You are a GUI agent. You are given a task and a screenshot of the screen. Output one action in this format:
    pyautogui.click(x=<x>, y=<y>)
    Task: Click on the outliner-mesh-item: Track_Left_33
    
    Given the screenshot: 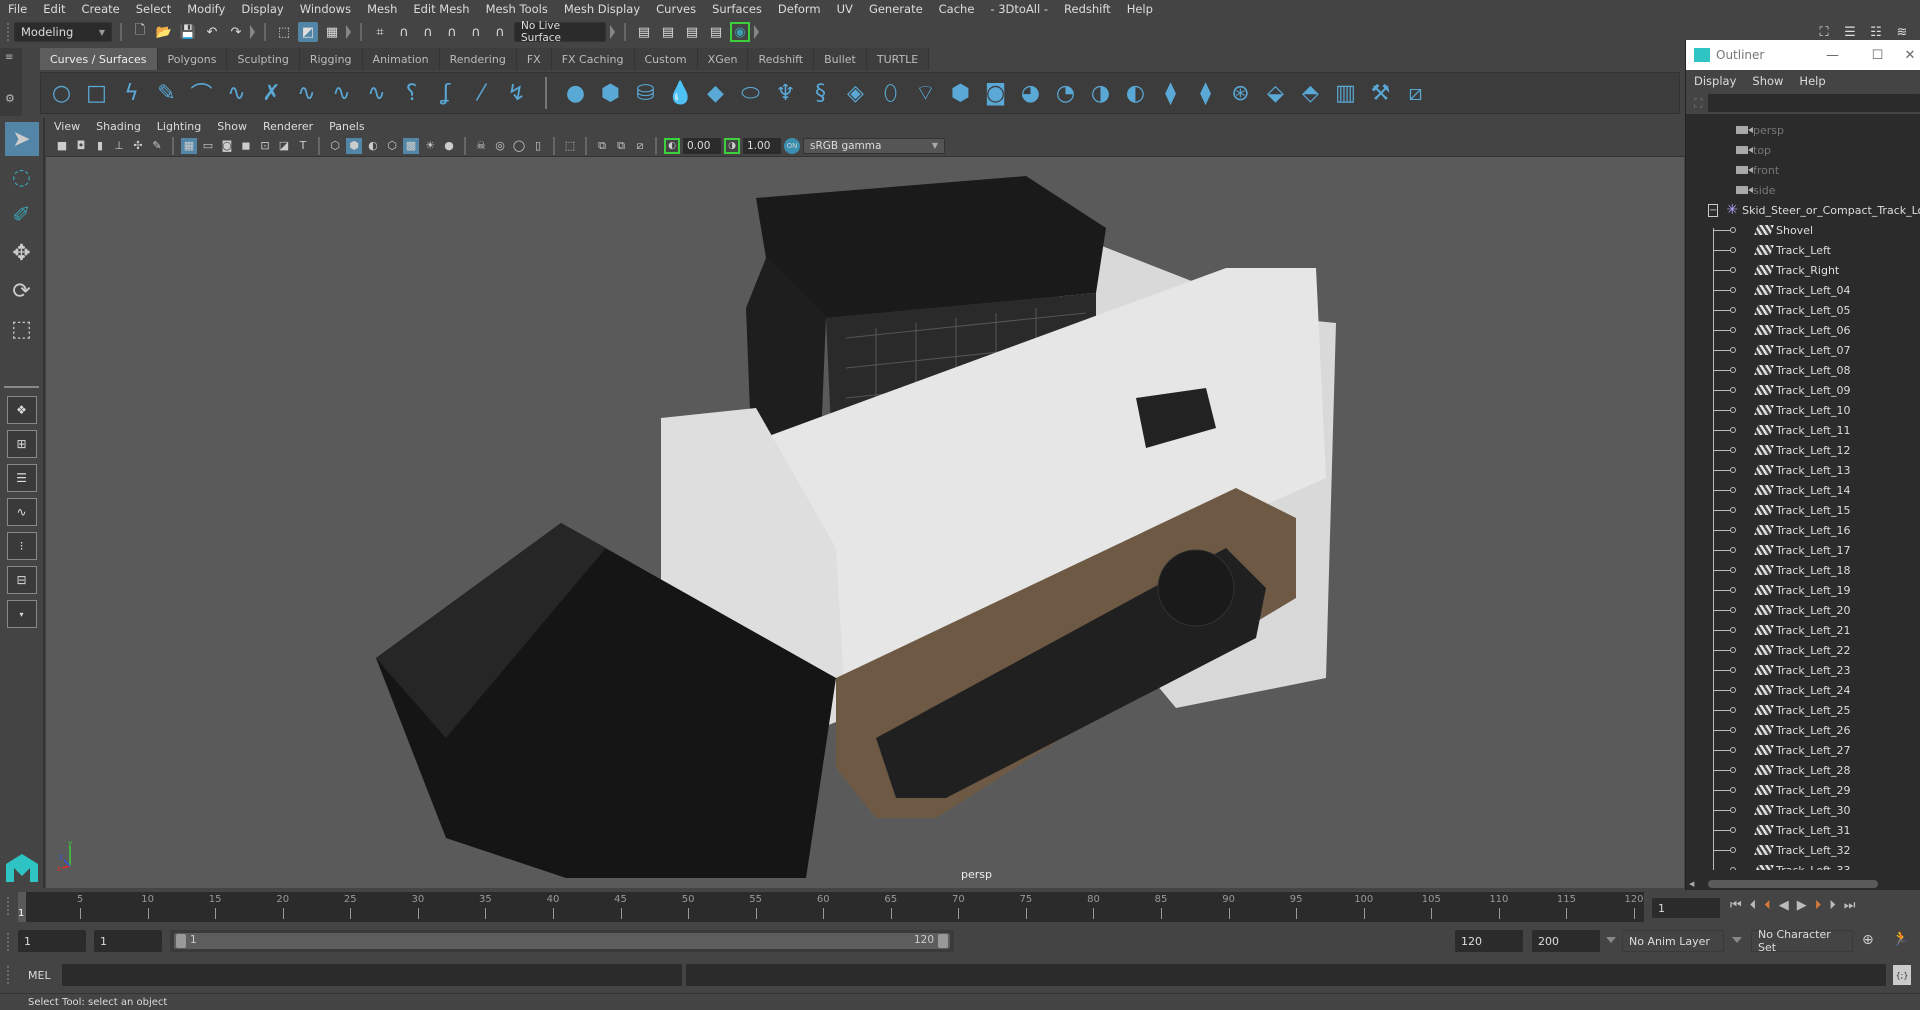 What is the action you would take?
    pyautogui.click(x=1803, y=865)
    